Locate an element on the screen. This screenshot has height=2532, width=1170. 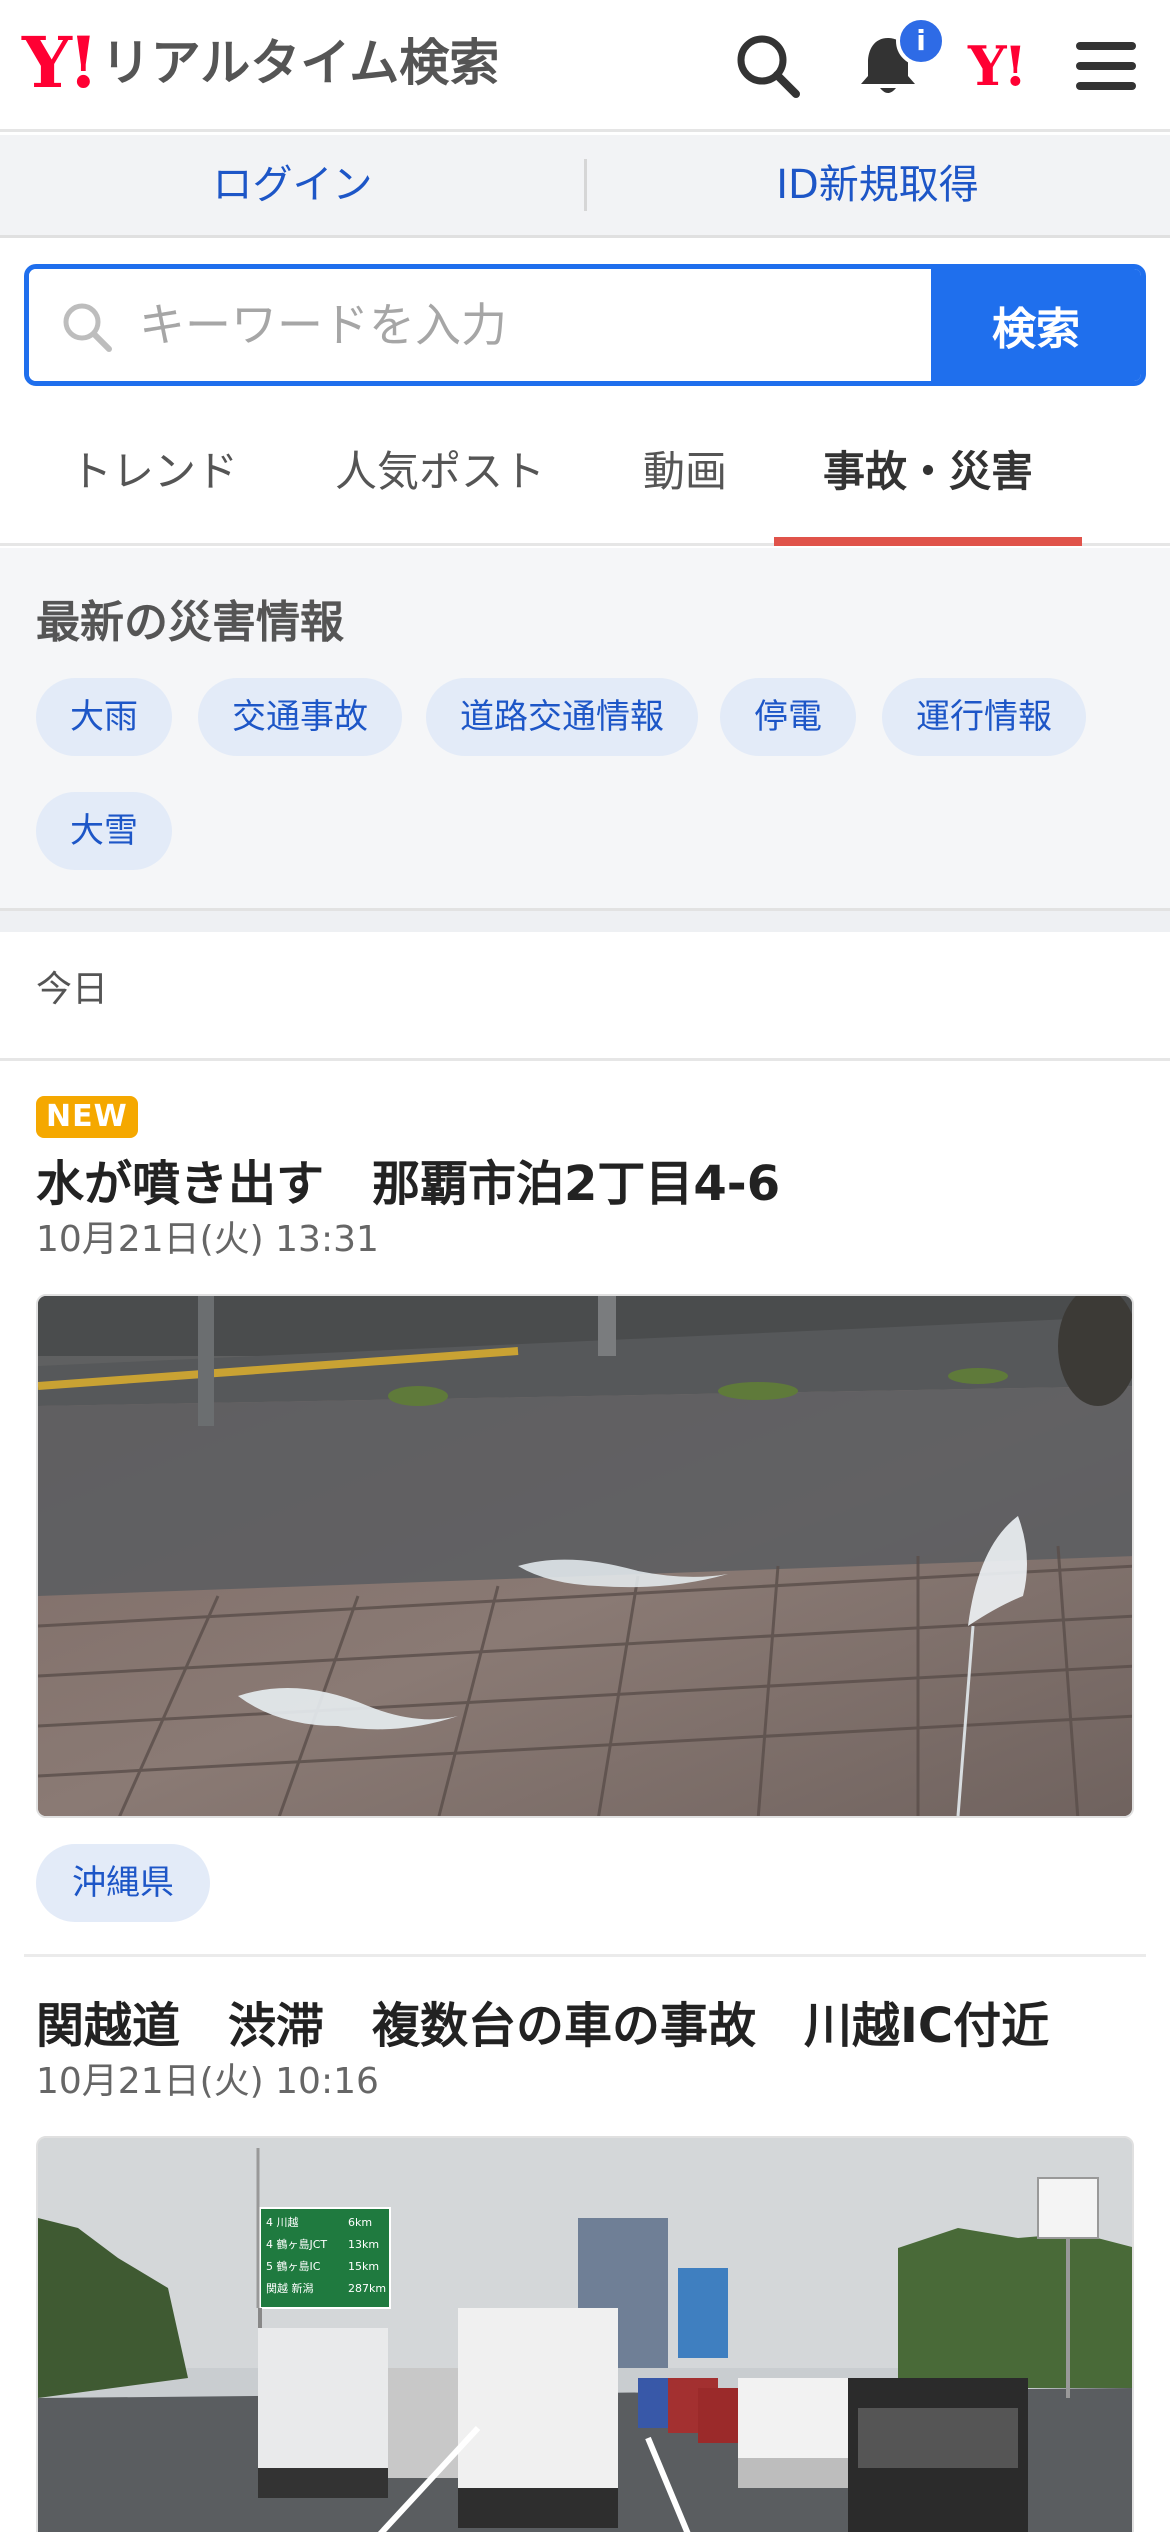
account-bar: ログイン ID新規取得 is located at coordinates (585, 186).